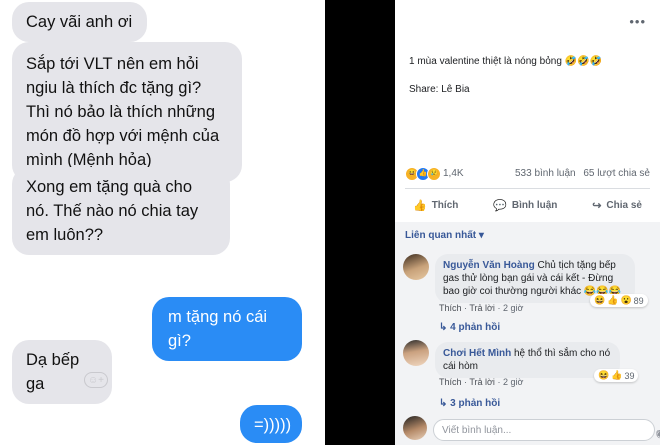 The image size is (660, 445). What do you see at coordinates (360, 222) in the screenshot?
I see `black-divider` at bounding box center [360, 222].